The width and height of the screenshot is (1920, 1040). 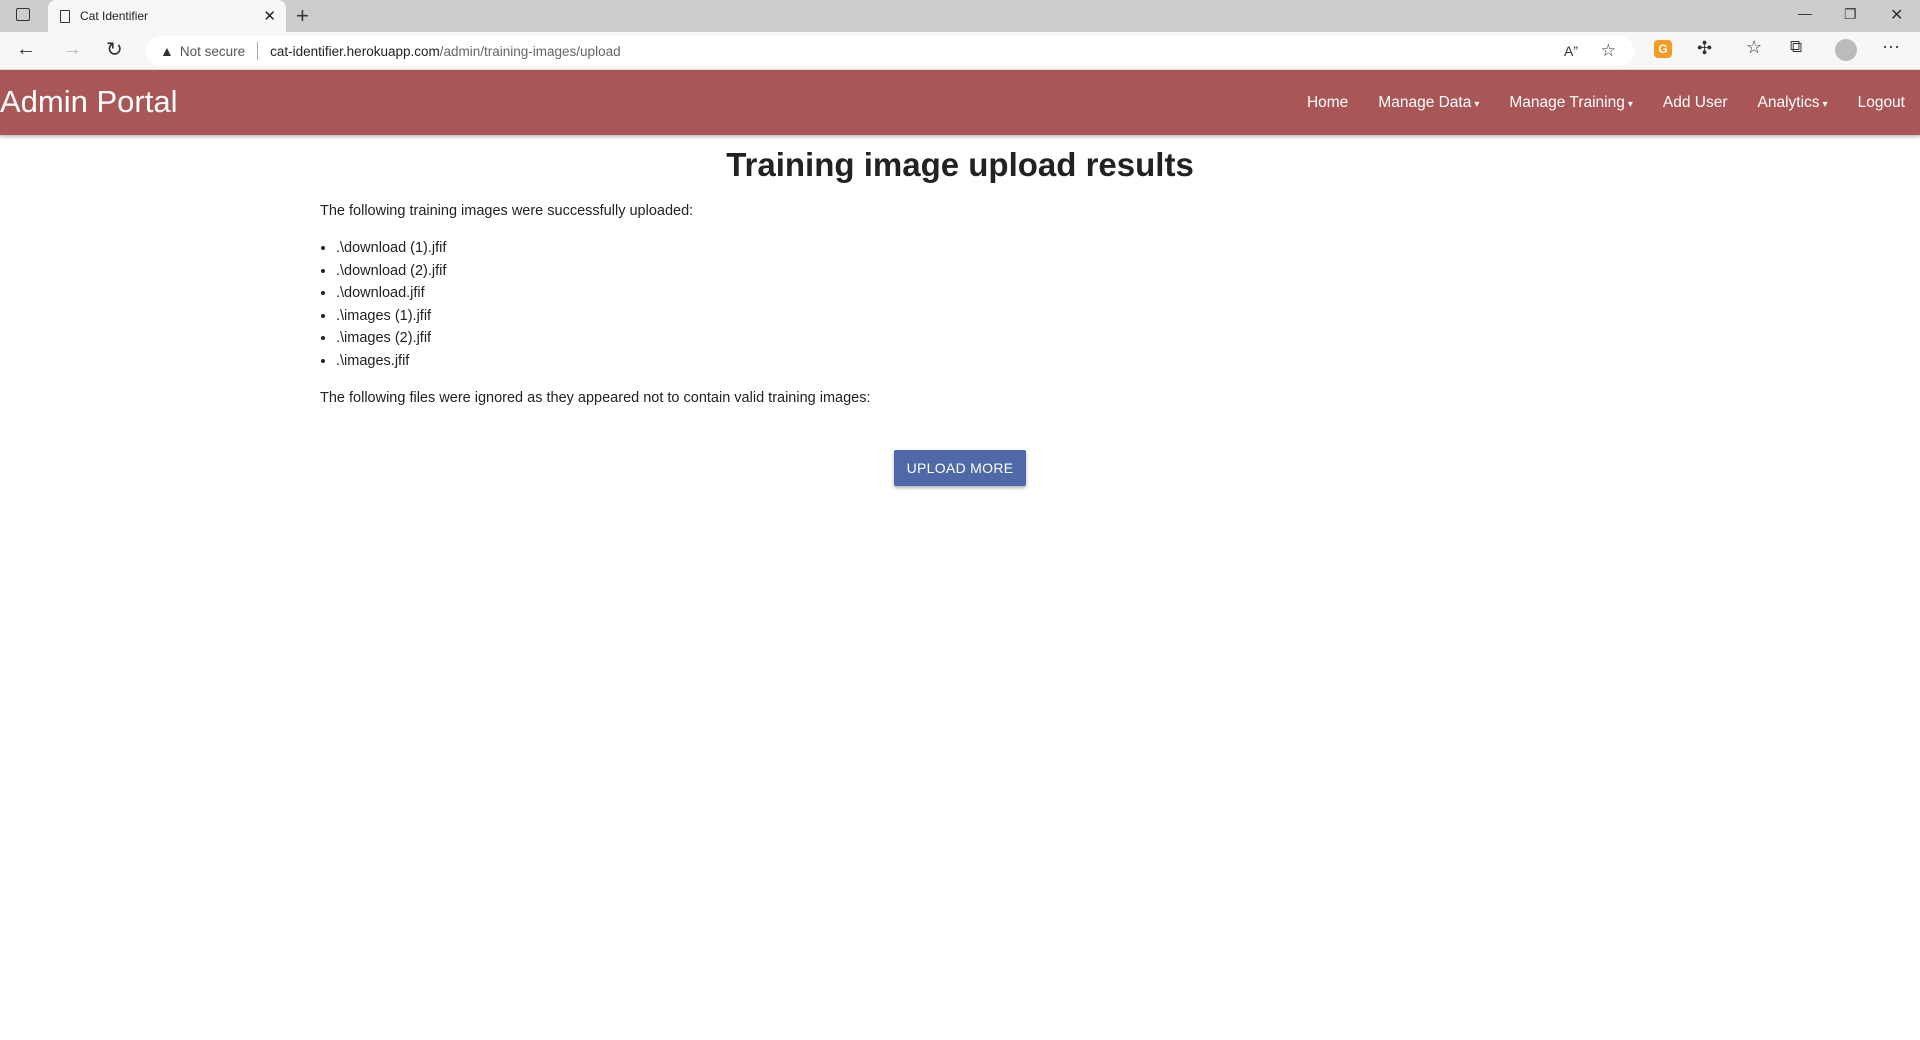 What do you see at coordinates (167, 51) in the screenshot?
I see `warning-icon: ▲` at bounding box center [167, 51].